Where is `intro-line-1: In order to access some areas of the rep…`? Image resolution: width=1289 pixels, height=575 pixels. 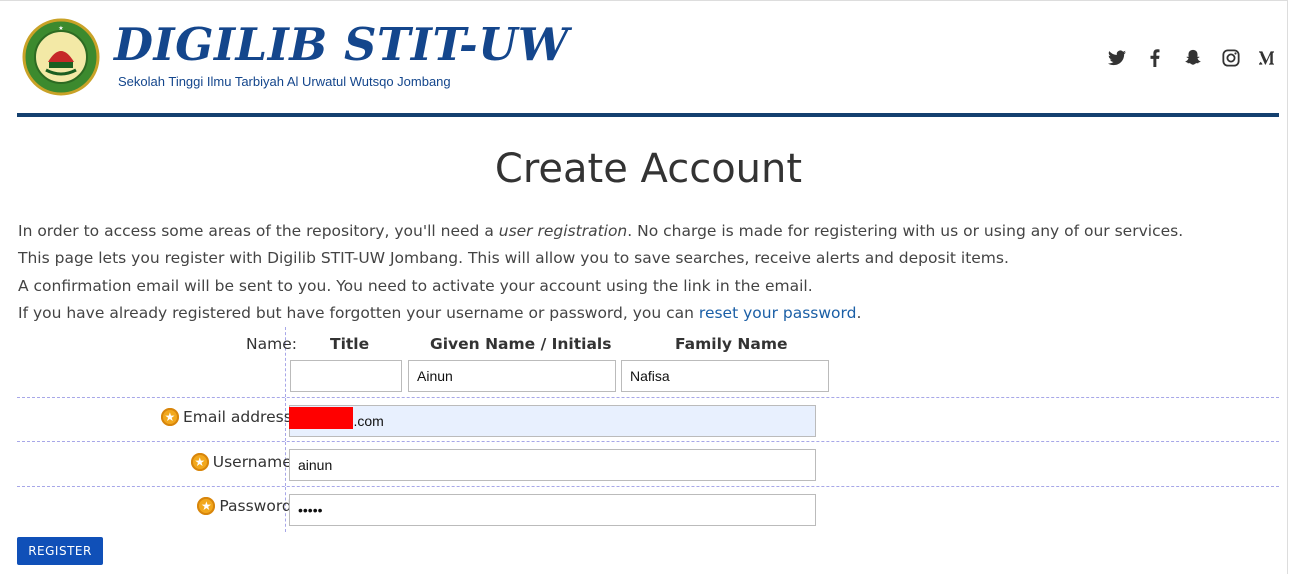
intro-line-1: In order to access some areas of the rep… is located at coordinates (600, 231).